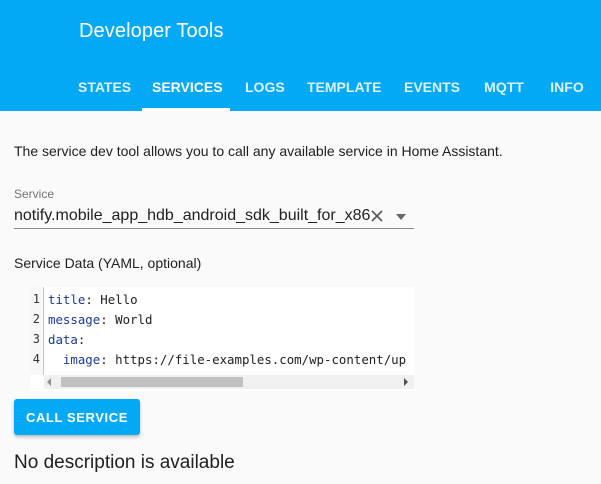 The height and width of the screenshot is (484, 601). I want to click on line-number: 4, so click(36, 359).